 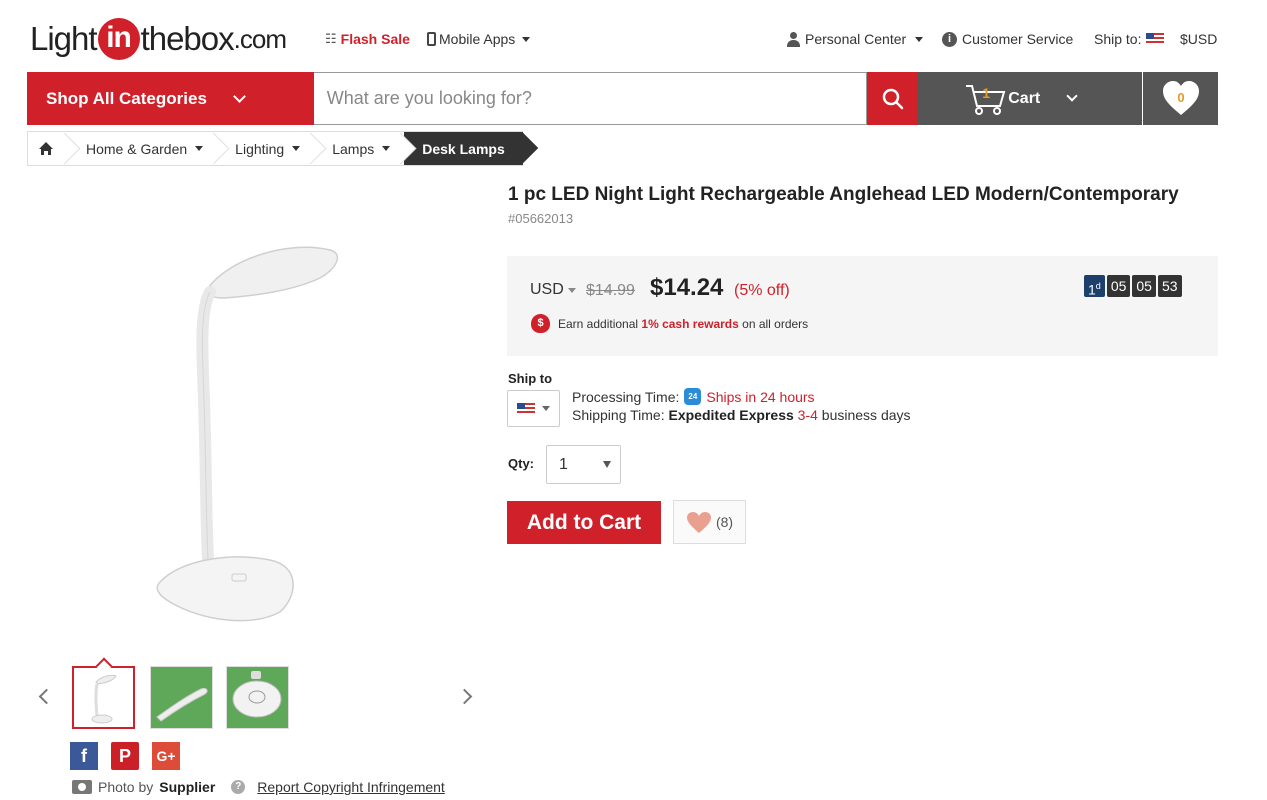 I want to click on breadcrumb-current-label: Desk Lamps, so click(x=463, y=148).